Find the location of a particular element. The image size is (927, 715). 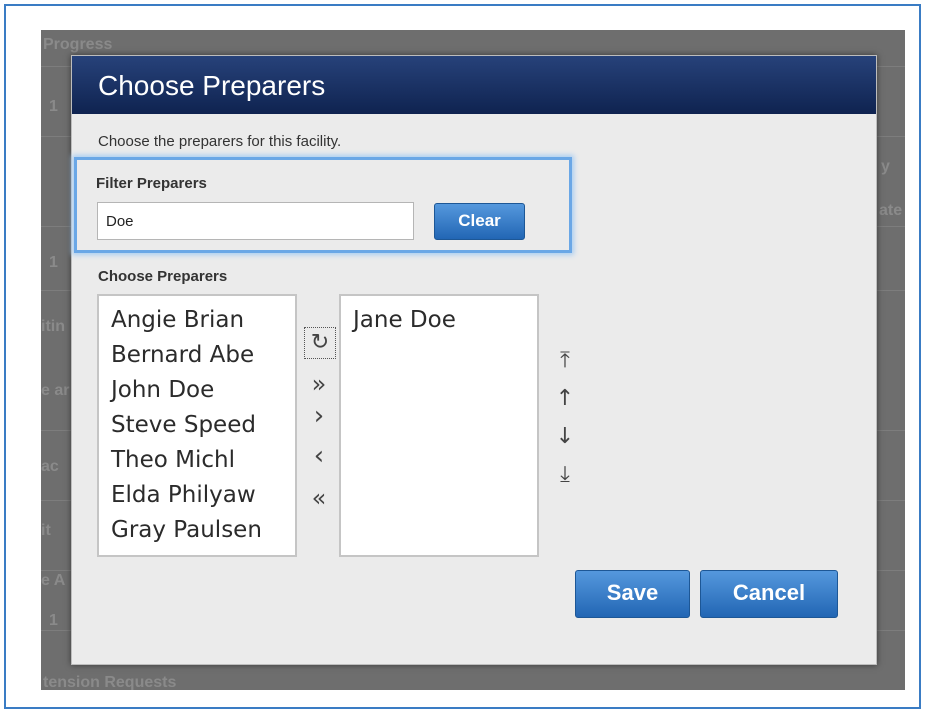

list-item: Elda Philyaw is located at coordinates (203, 495).